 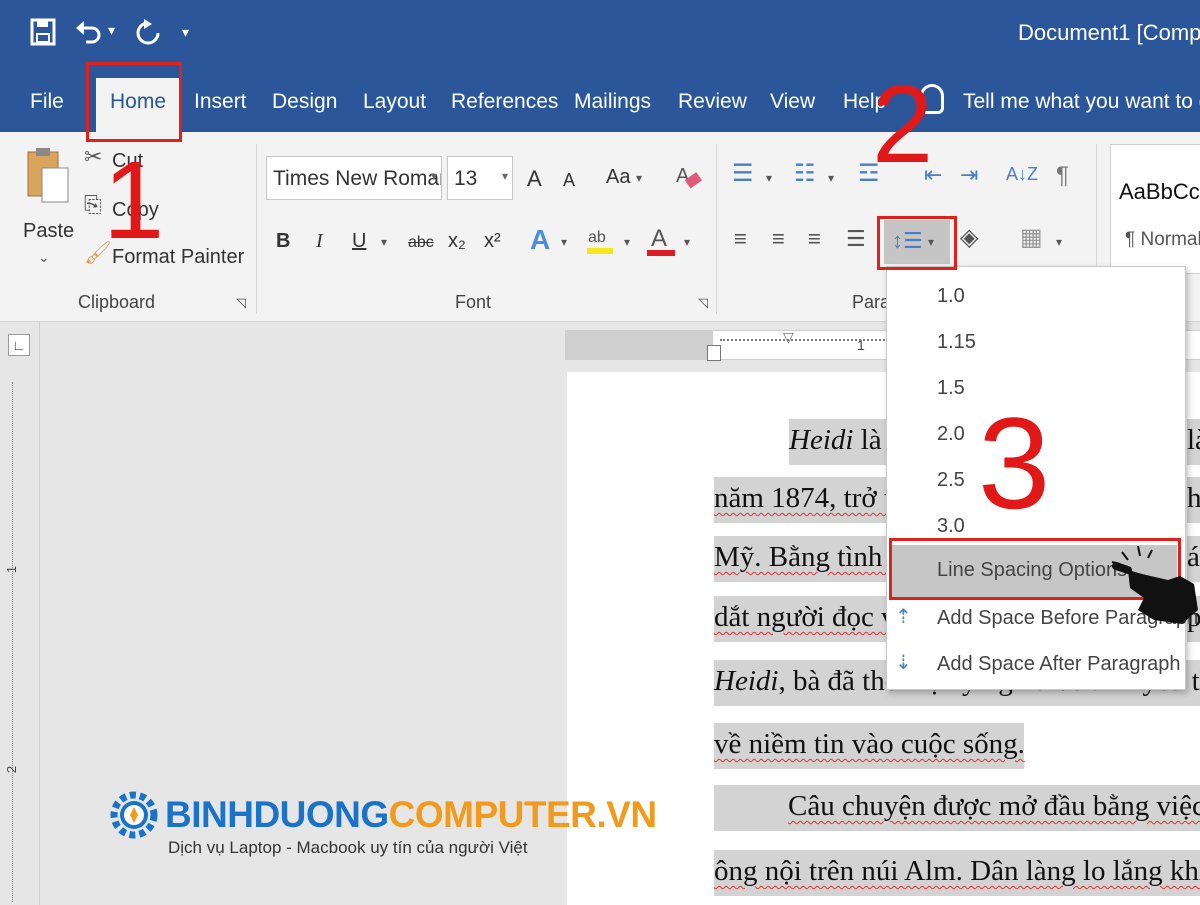 I want to click on sort-button: A↓Z, so click(x=1022, y=174).